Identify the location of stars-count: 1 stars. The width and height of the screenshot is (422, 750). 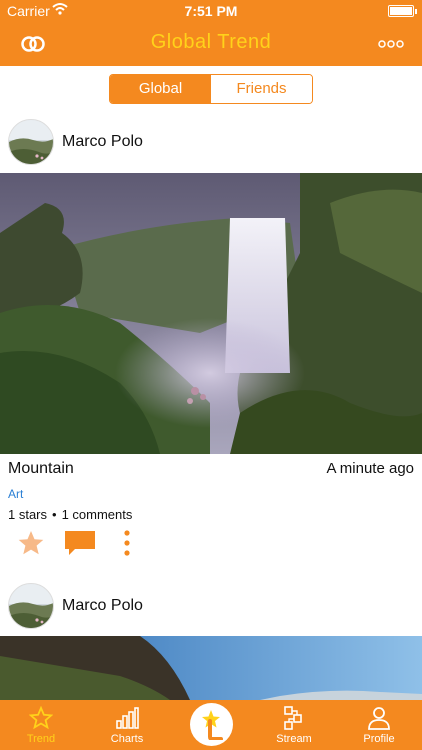
(28, 514).